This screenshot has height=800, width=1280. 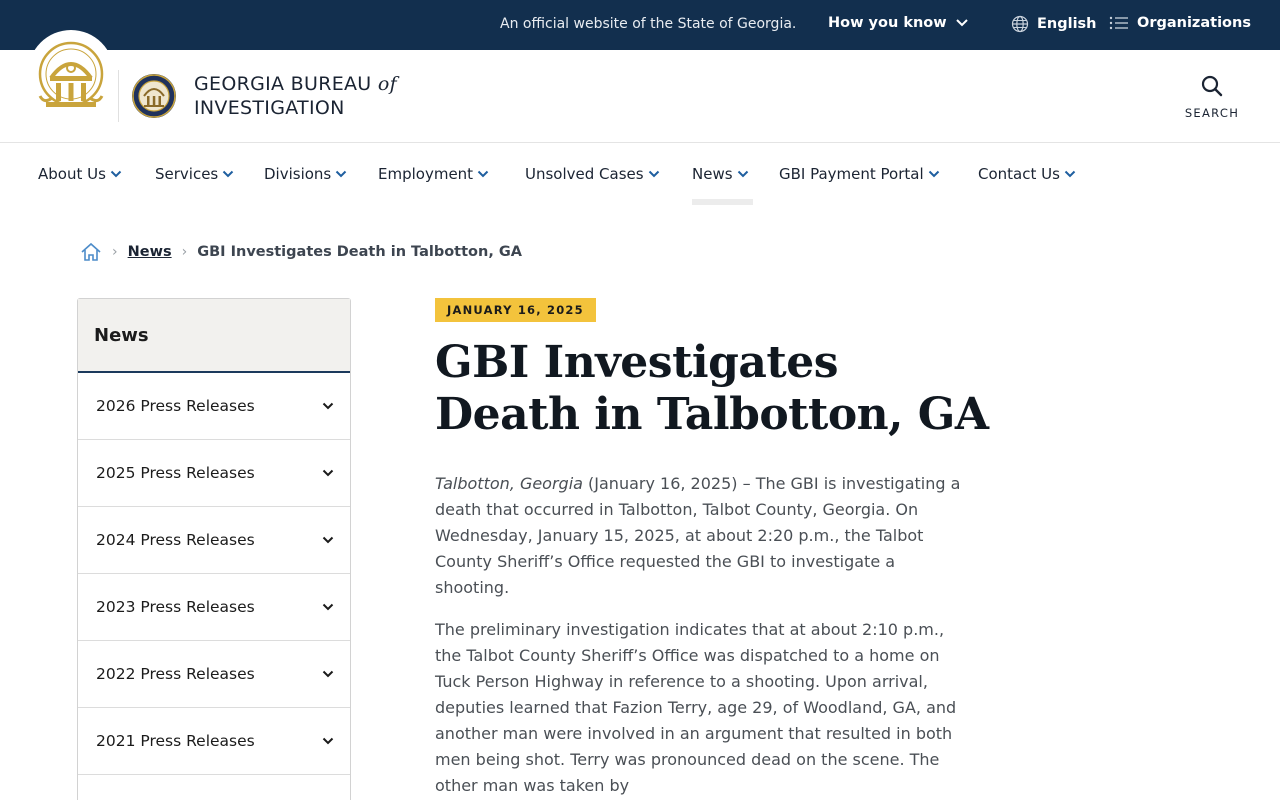 What do you see at coordinates (214, 336) in the screenshot?
I see `sidebar-title: News` at bounding box center [214, 336].